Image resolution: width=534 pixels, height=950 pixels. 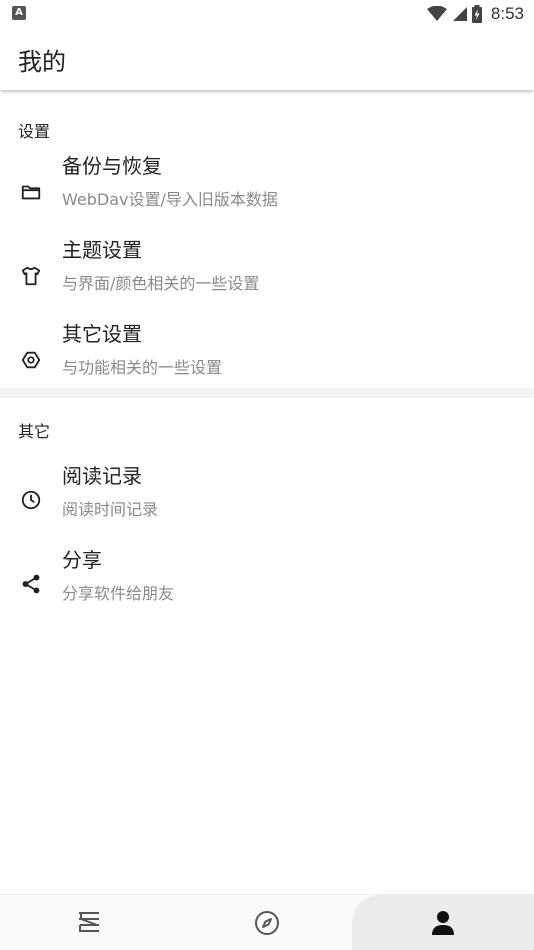 I want to click on compass-icon, so click(x=267, y=923).